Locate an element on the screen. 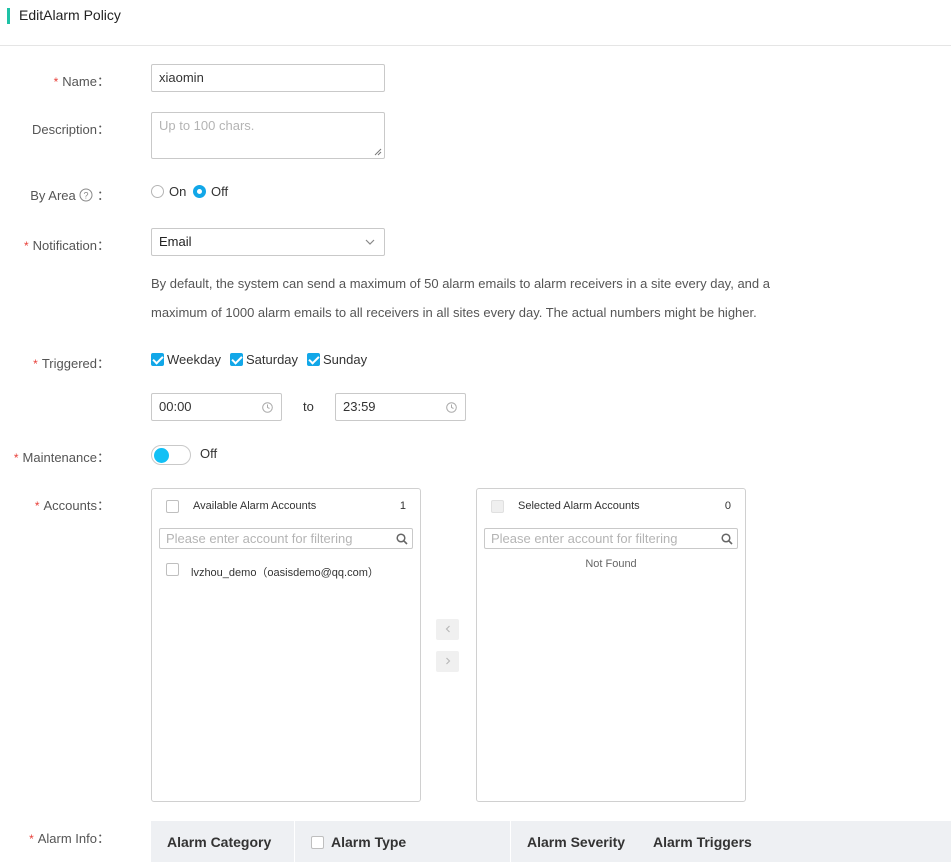 This screenshot has height=862, width=951. by-area-on-label: On is located at coordinates (178, 191).